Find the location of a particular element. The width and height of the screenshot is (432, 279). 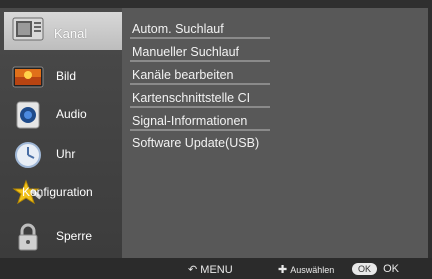

select-hint: ✚ Auswählen is located at coordinates (306, 269).